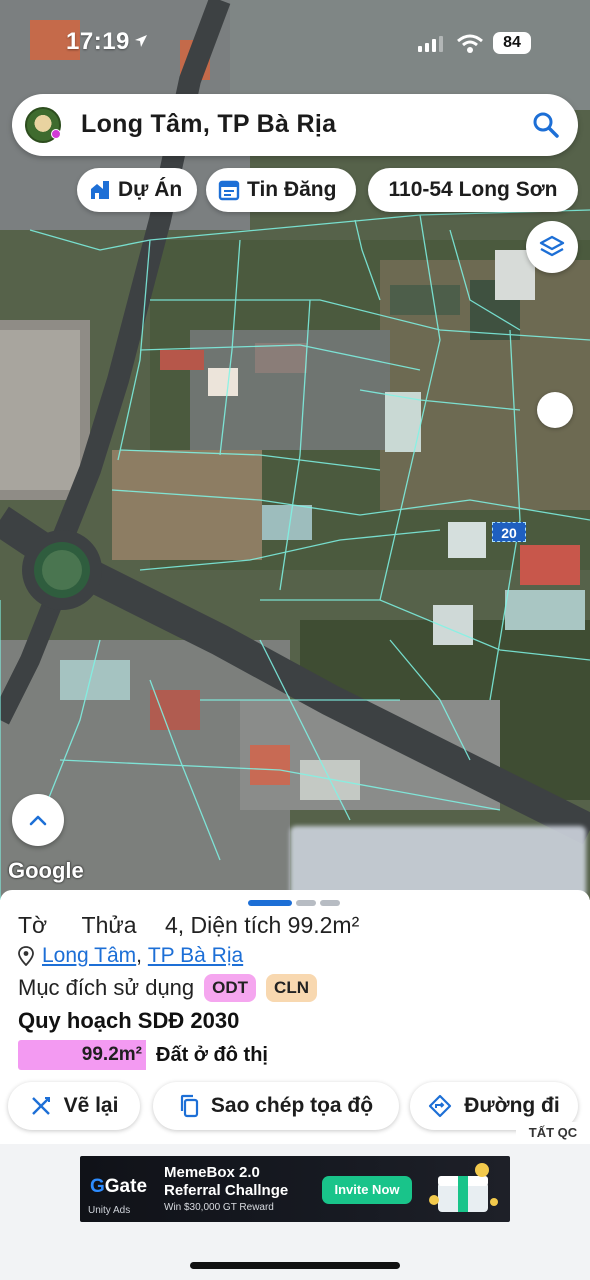  I want to click on chip-address-label: 110-54 Long Sơn, so click(473, 189).